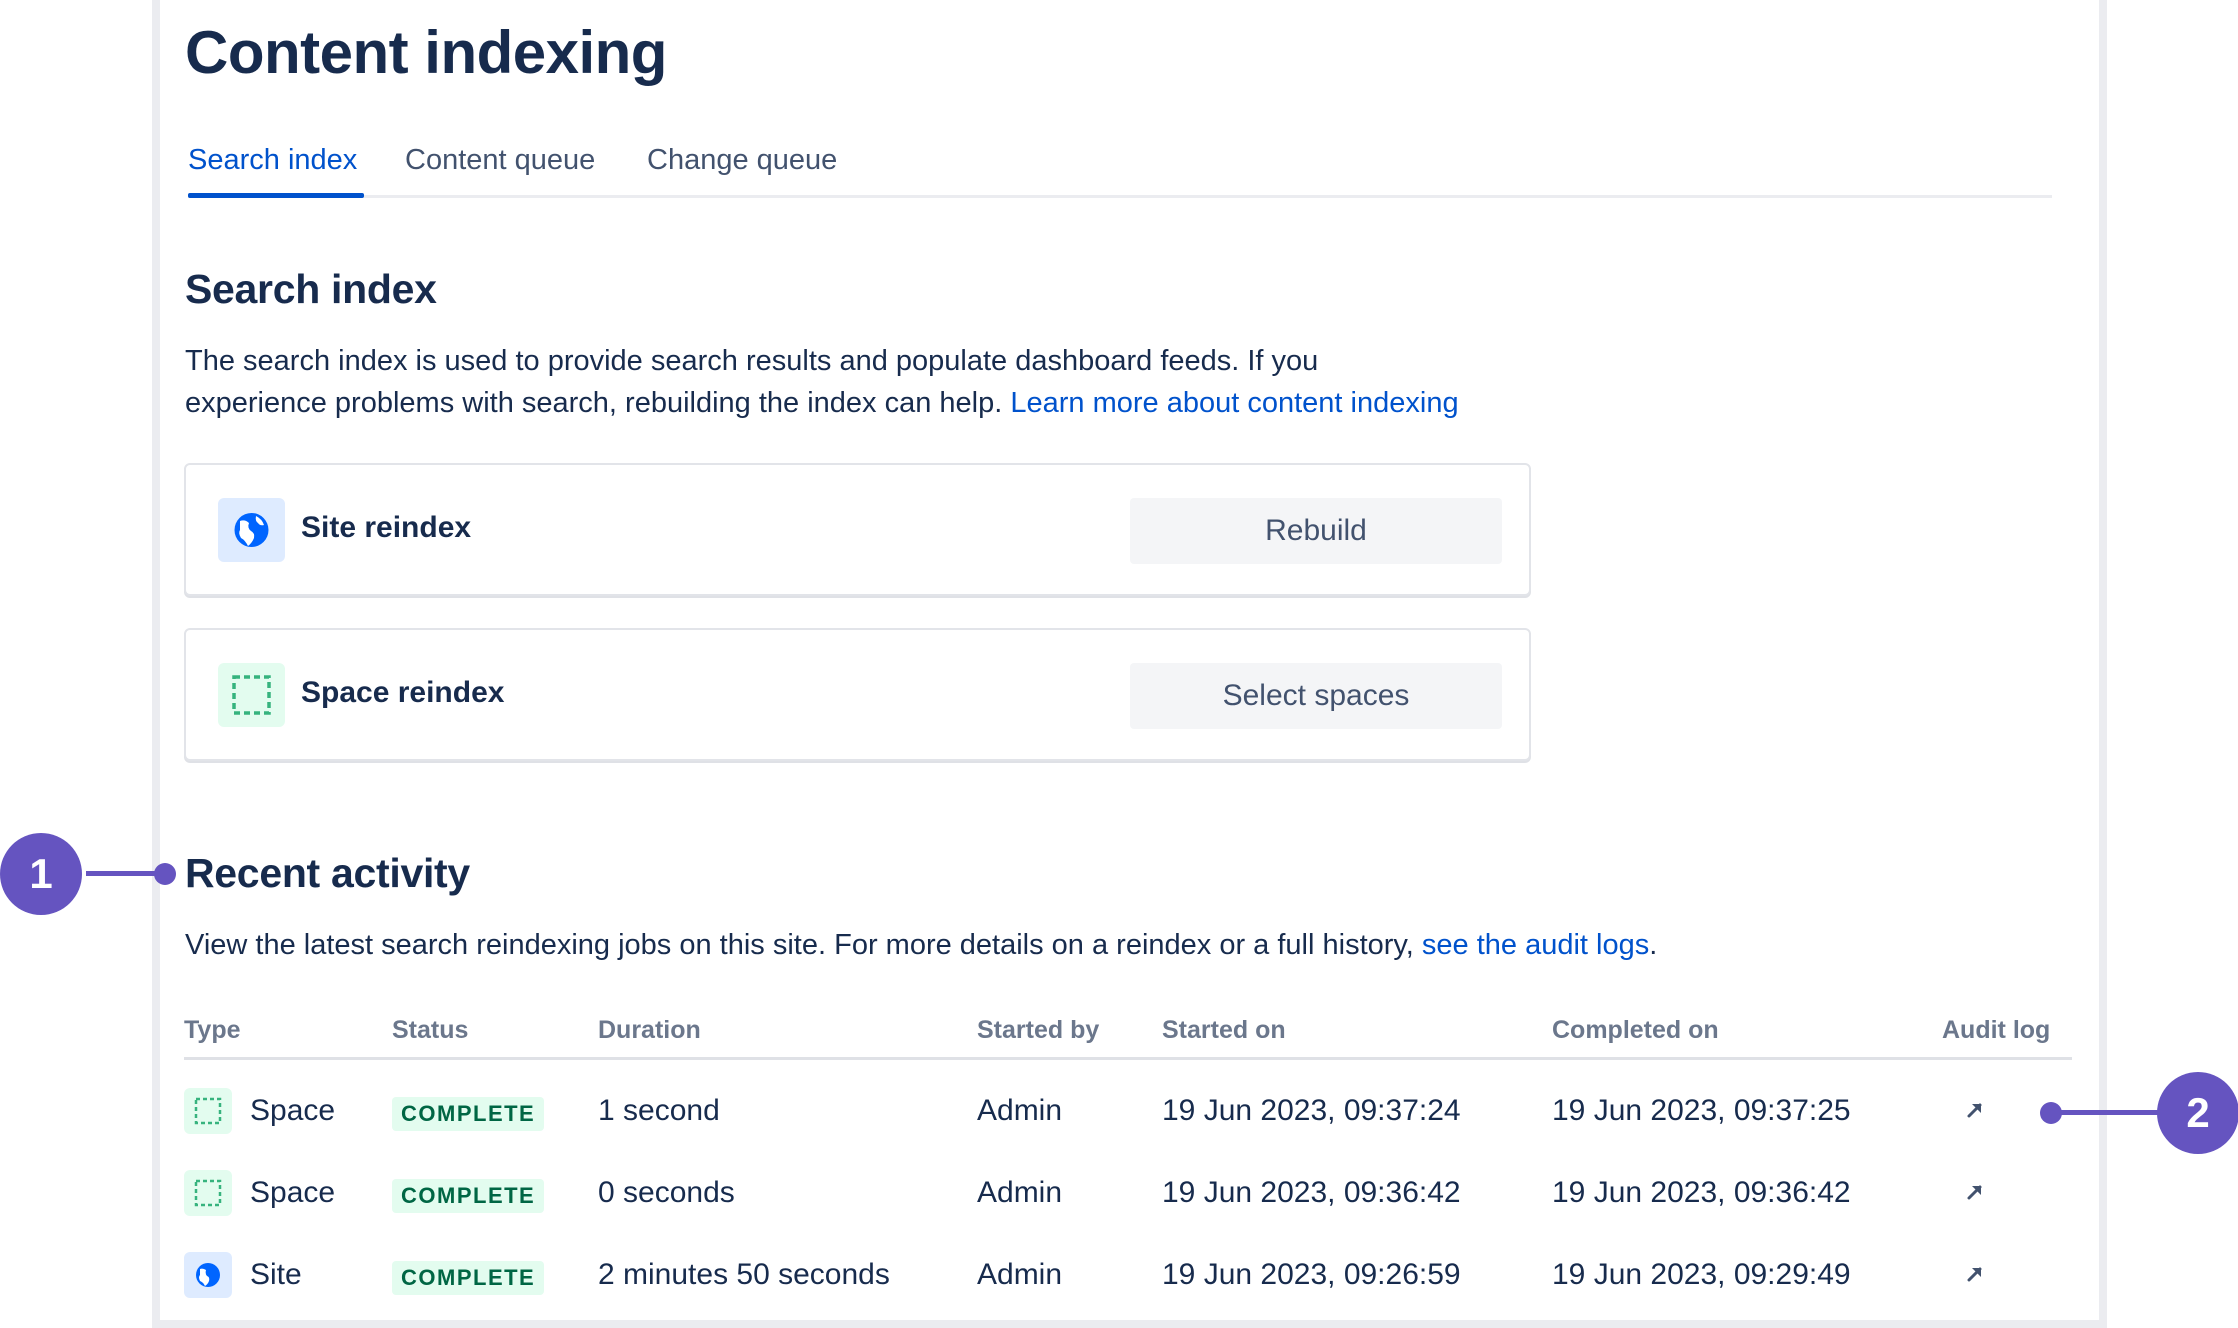  I want to click on col-completed-on: Completed on, so click(1635, 1030).